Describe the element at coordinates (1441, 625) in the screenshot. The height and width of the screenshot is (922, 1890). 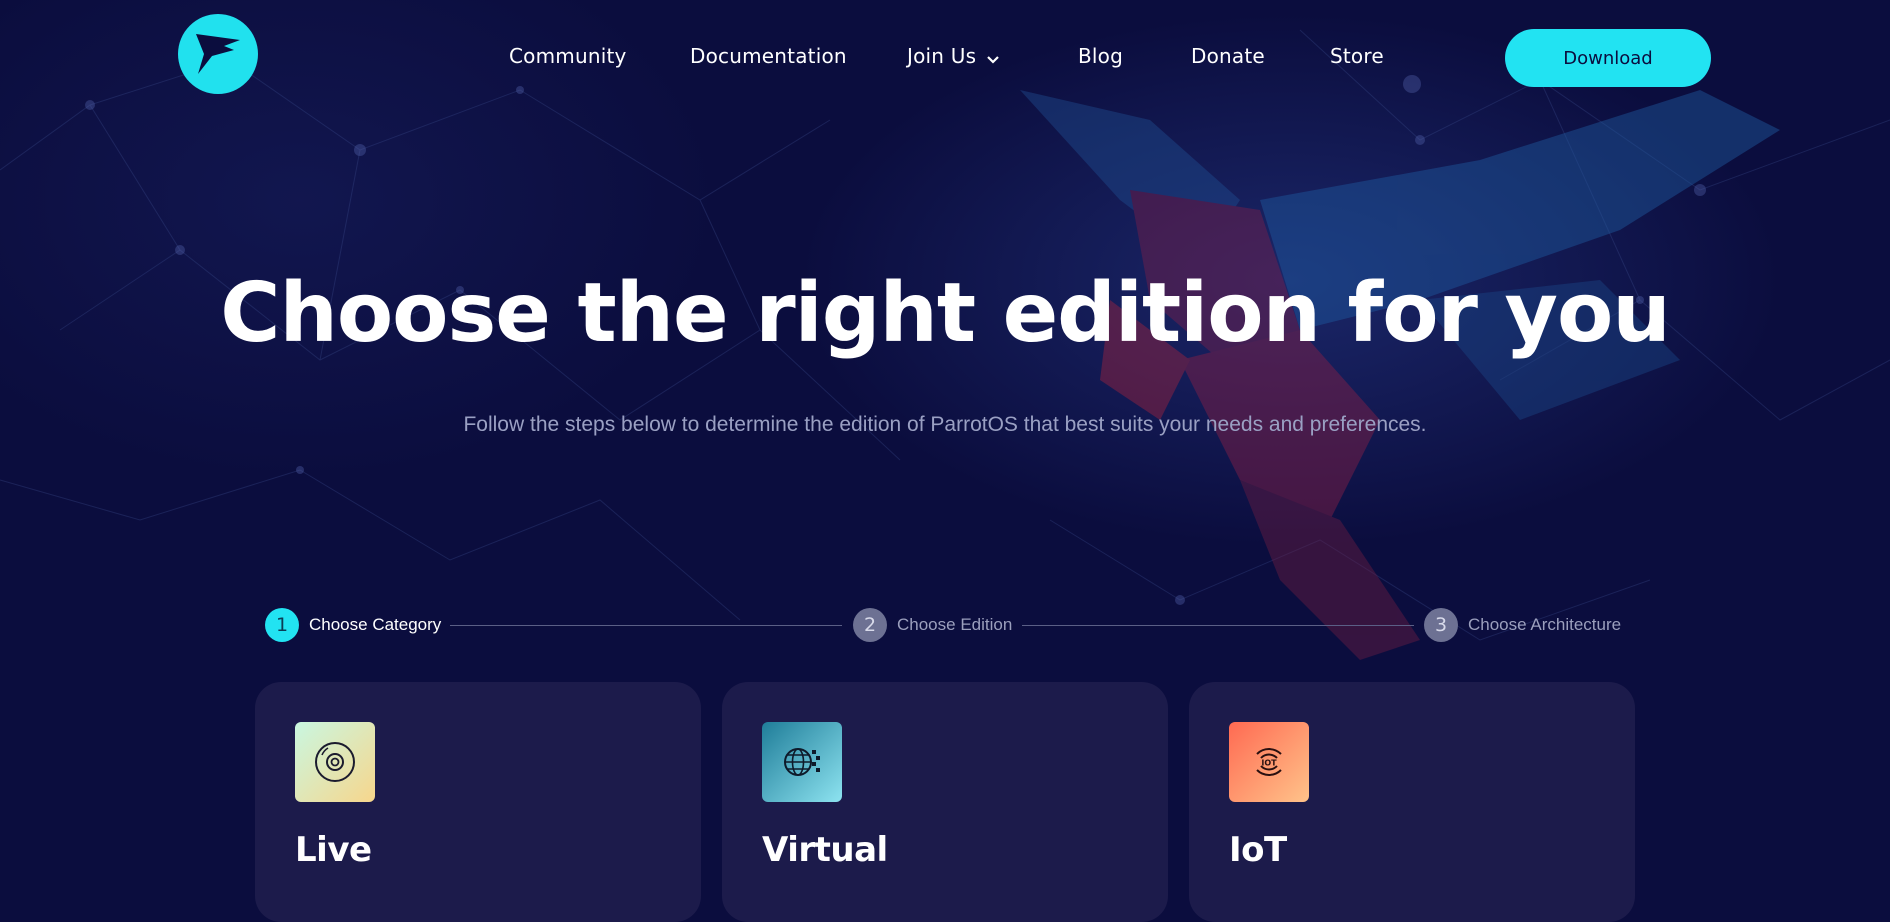
I see `step-3-number: 3` at that location.